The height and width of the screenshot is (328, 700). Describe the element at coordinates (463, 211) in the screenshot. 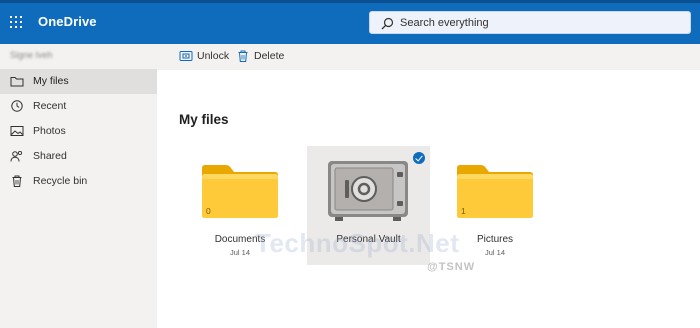

I see `folder-item-count: 1` at that location.